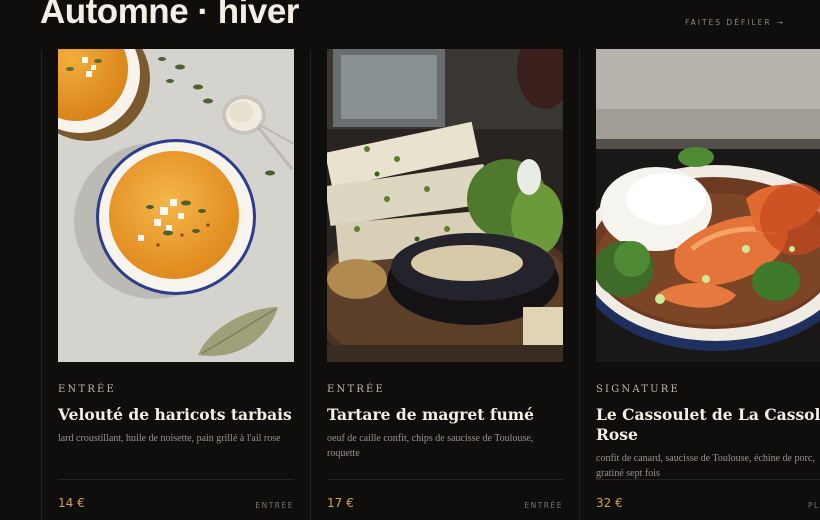 The width and height of the screenshot is (820, 520). What do you see at coordinates (340, 503) in the screenshot?
I see `dish-price: 17 €` at bounding box center [340, 503].